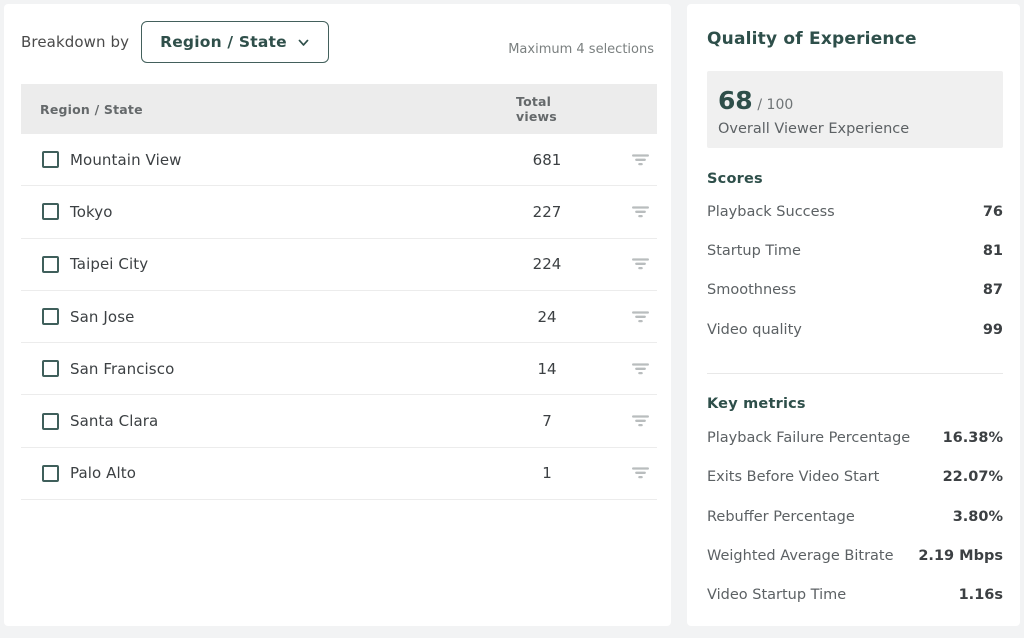 This screenshot has height=638, width=1024. Describe the element at coordinates (855, 109) in the screenshot. I see `overall-score-box: 68 / 100 Overall Viewer Experience` at that location.